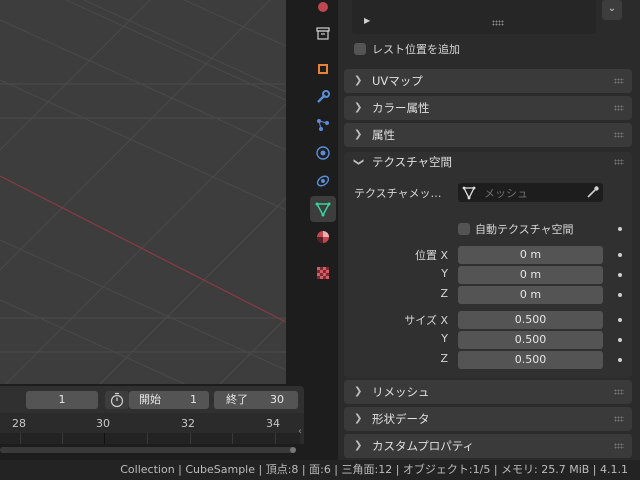 This screenshot has width=640, height=480. What do you see at coordinates (498, 23) in the screenshot?
I see `list-resize-grip-icon` at bounding box center [498, 23].